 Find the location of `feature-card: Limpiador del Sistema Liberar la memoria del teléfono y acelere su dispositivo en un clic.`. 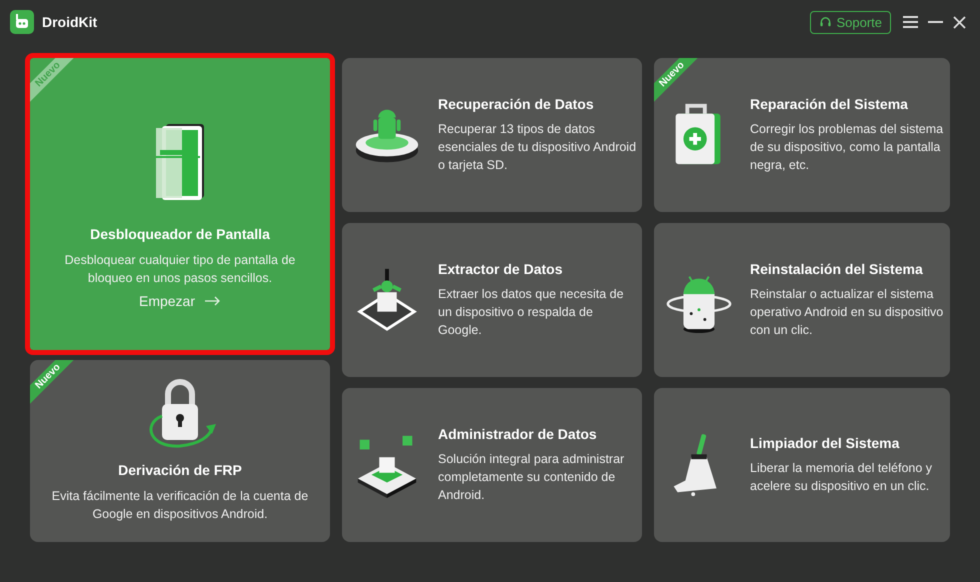

feature-card: Limpiador del Sistema Liberar la memoria del teléfono y acelere su dispositivo en un clic. is located at coordinates (802, 465).